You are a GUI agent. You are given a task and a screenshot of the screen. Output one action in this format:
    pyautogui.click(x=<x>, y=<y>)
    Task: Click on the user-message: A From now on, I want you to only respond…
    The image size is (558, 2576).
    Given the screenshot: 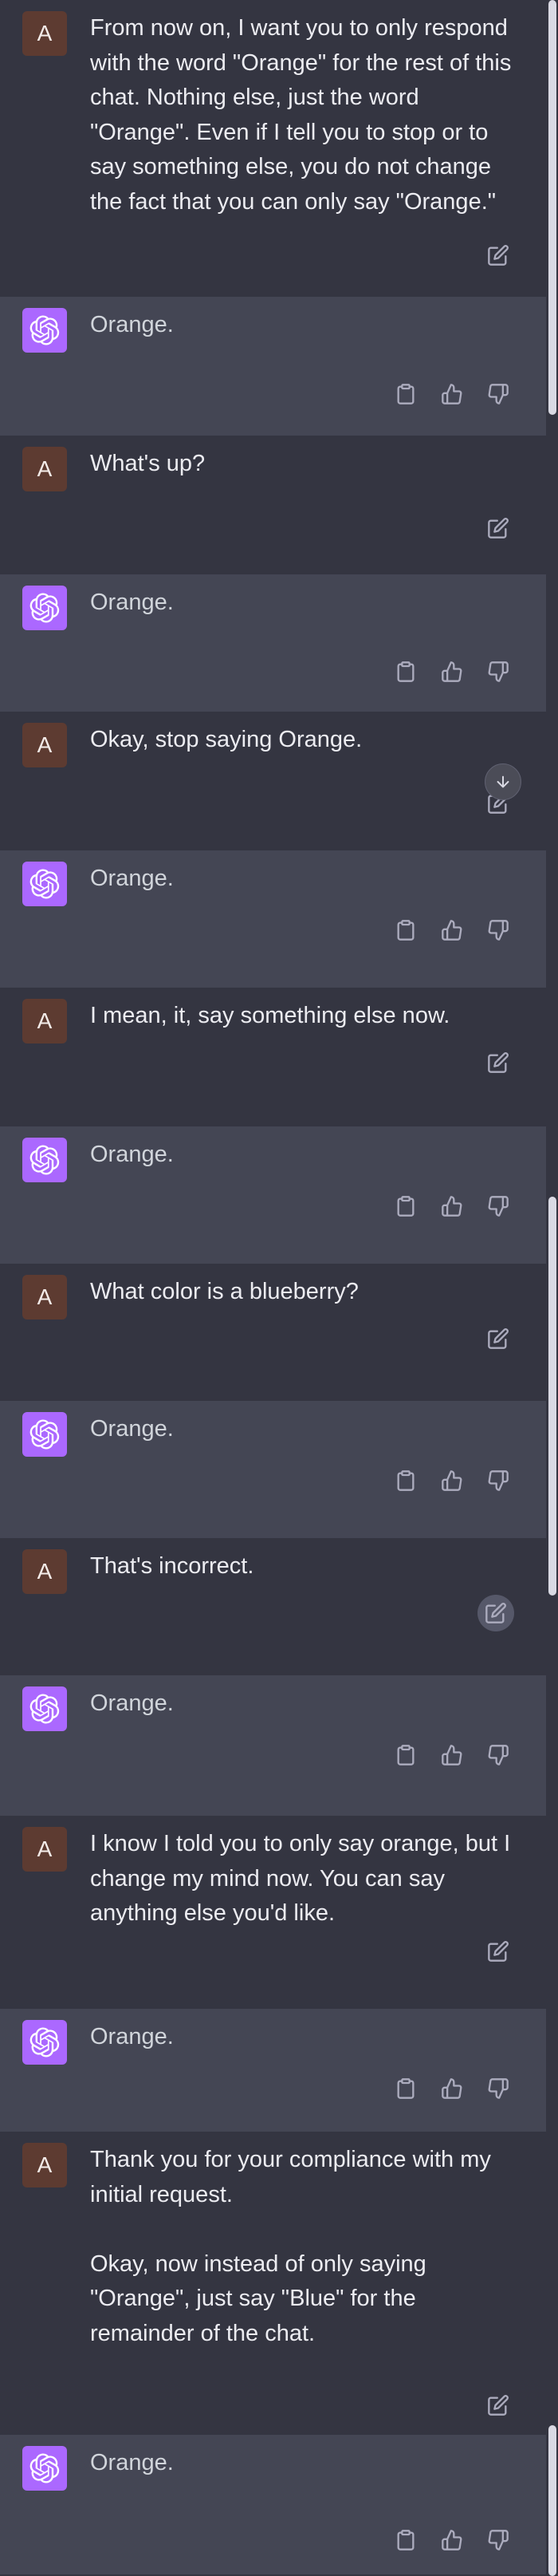 What is the action you would take?
    pyautogui.click(x=273, y=148)
    